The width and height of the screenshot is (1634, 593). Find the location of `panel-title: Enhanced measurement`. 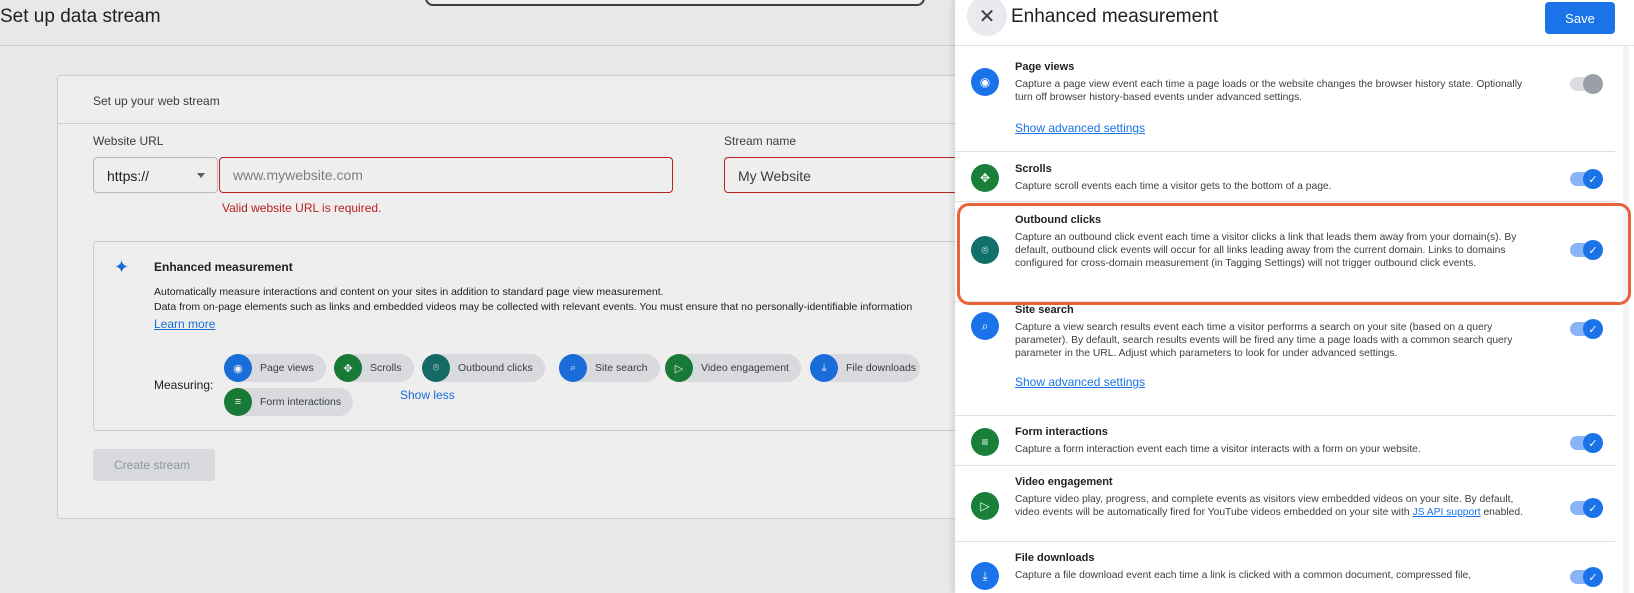

panel-title: Enhanced measurement is located at coordinates (1115, 16).